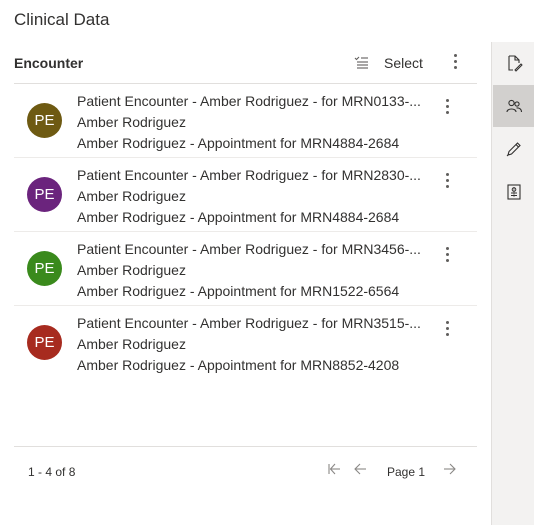  Describe the element at coordinates (49, 63) in the screenshot. I see `panel-header-title: Encounter` at that location.